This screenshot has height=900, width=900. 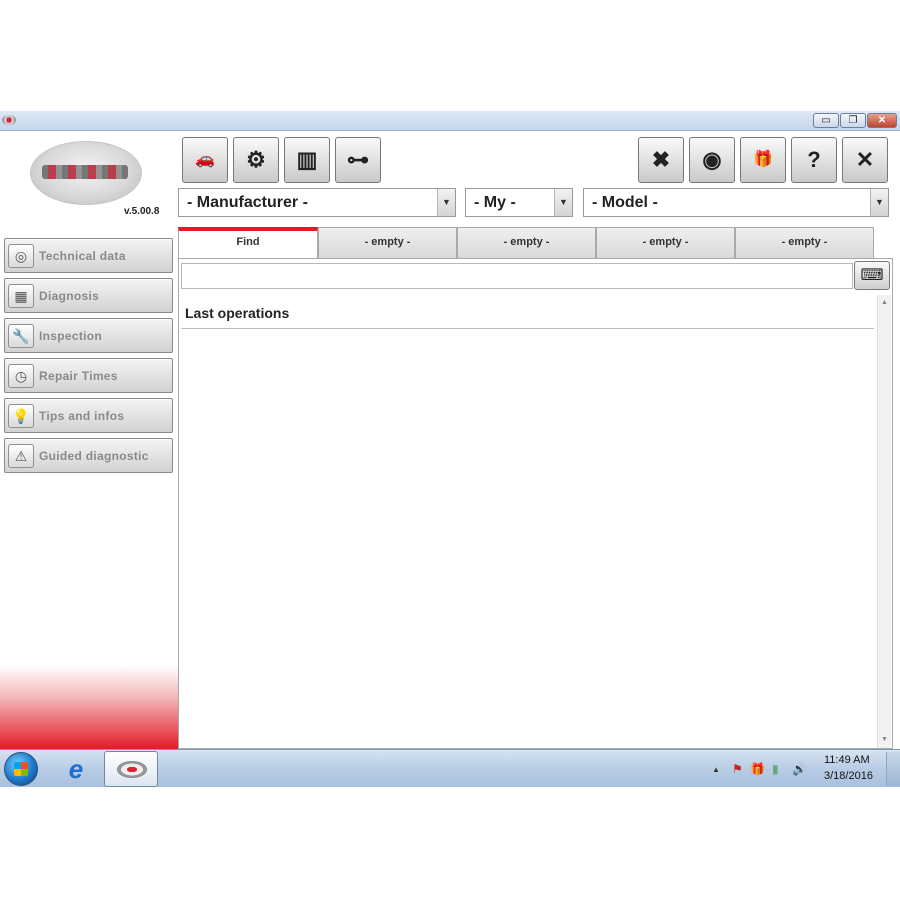 What do you see at coordinates (317, 202) in the screenshot?
I see `manufacturer-select: - Manufacturer - ▼` at bounding box center [317, 202].